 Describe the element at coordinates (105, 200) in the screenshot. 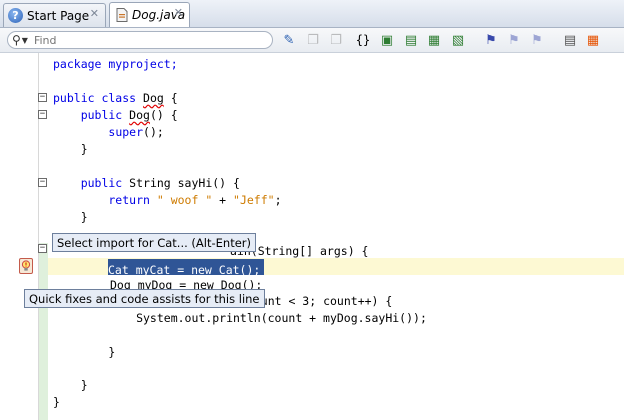

I see `code-text: return` at that location.